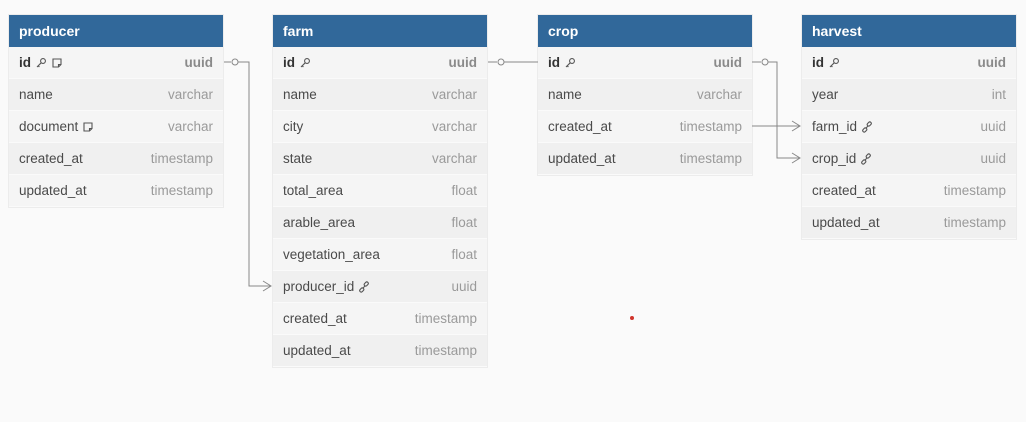  I want to click on column-row-total-area: total_area float, so click(380, 191).